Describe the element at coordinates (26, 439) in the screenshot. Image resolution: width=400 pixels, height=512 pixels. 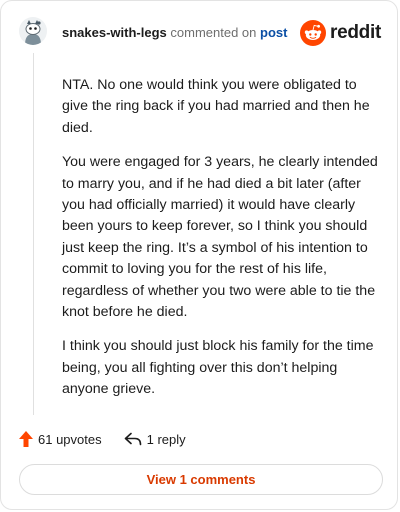
I see `upvote-arrow-icon` at that location.